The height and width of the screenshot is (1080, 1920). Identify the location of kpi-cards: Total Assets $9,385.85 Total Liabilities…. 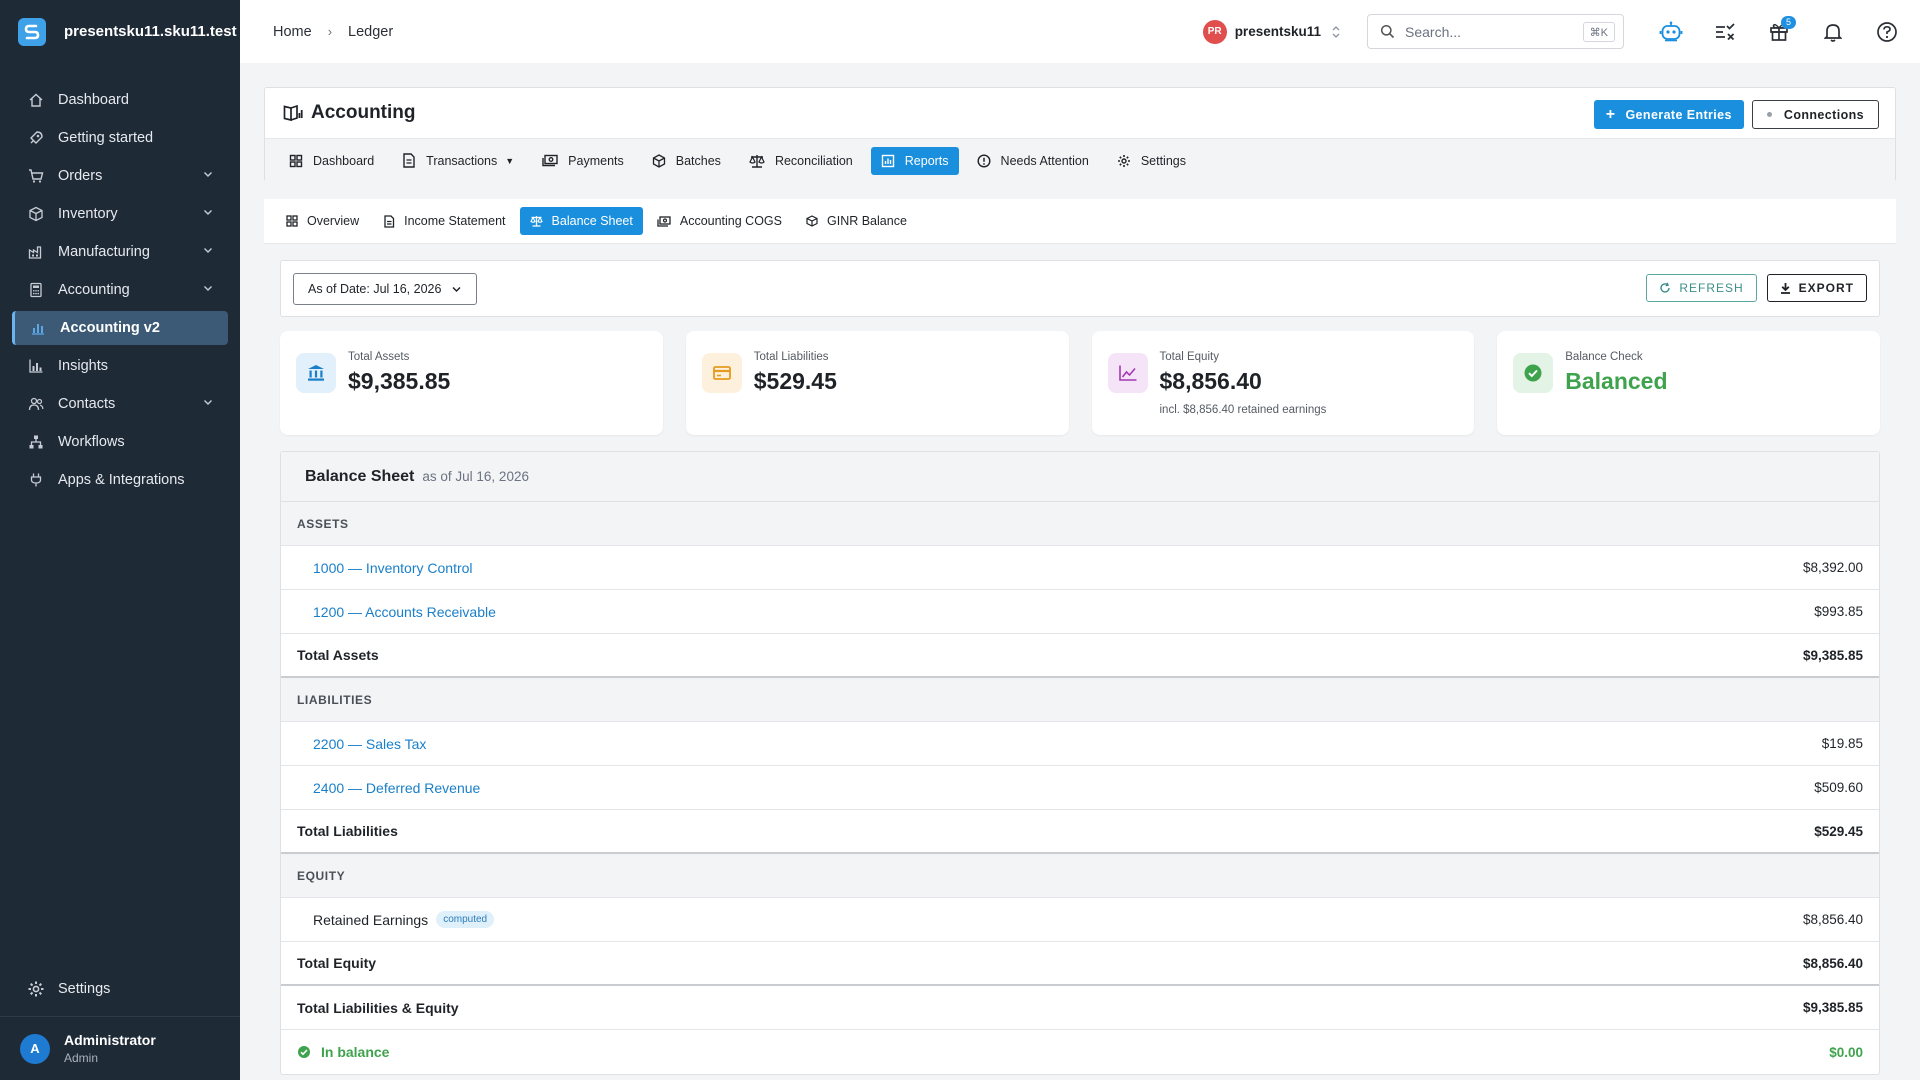
(1080, 383).